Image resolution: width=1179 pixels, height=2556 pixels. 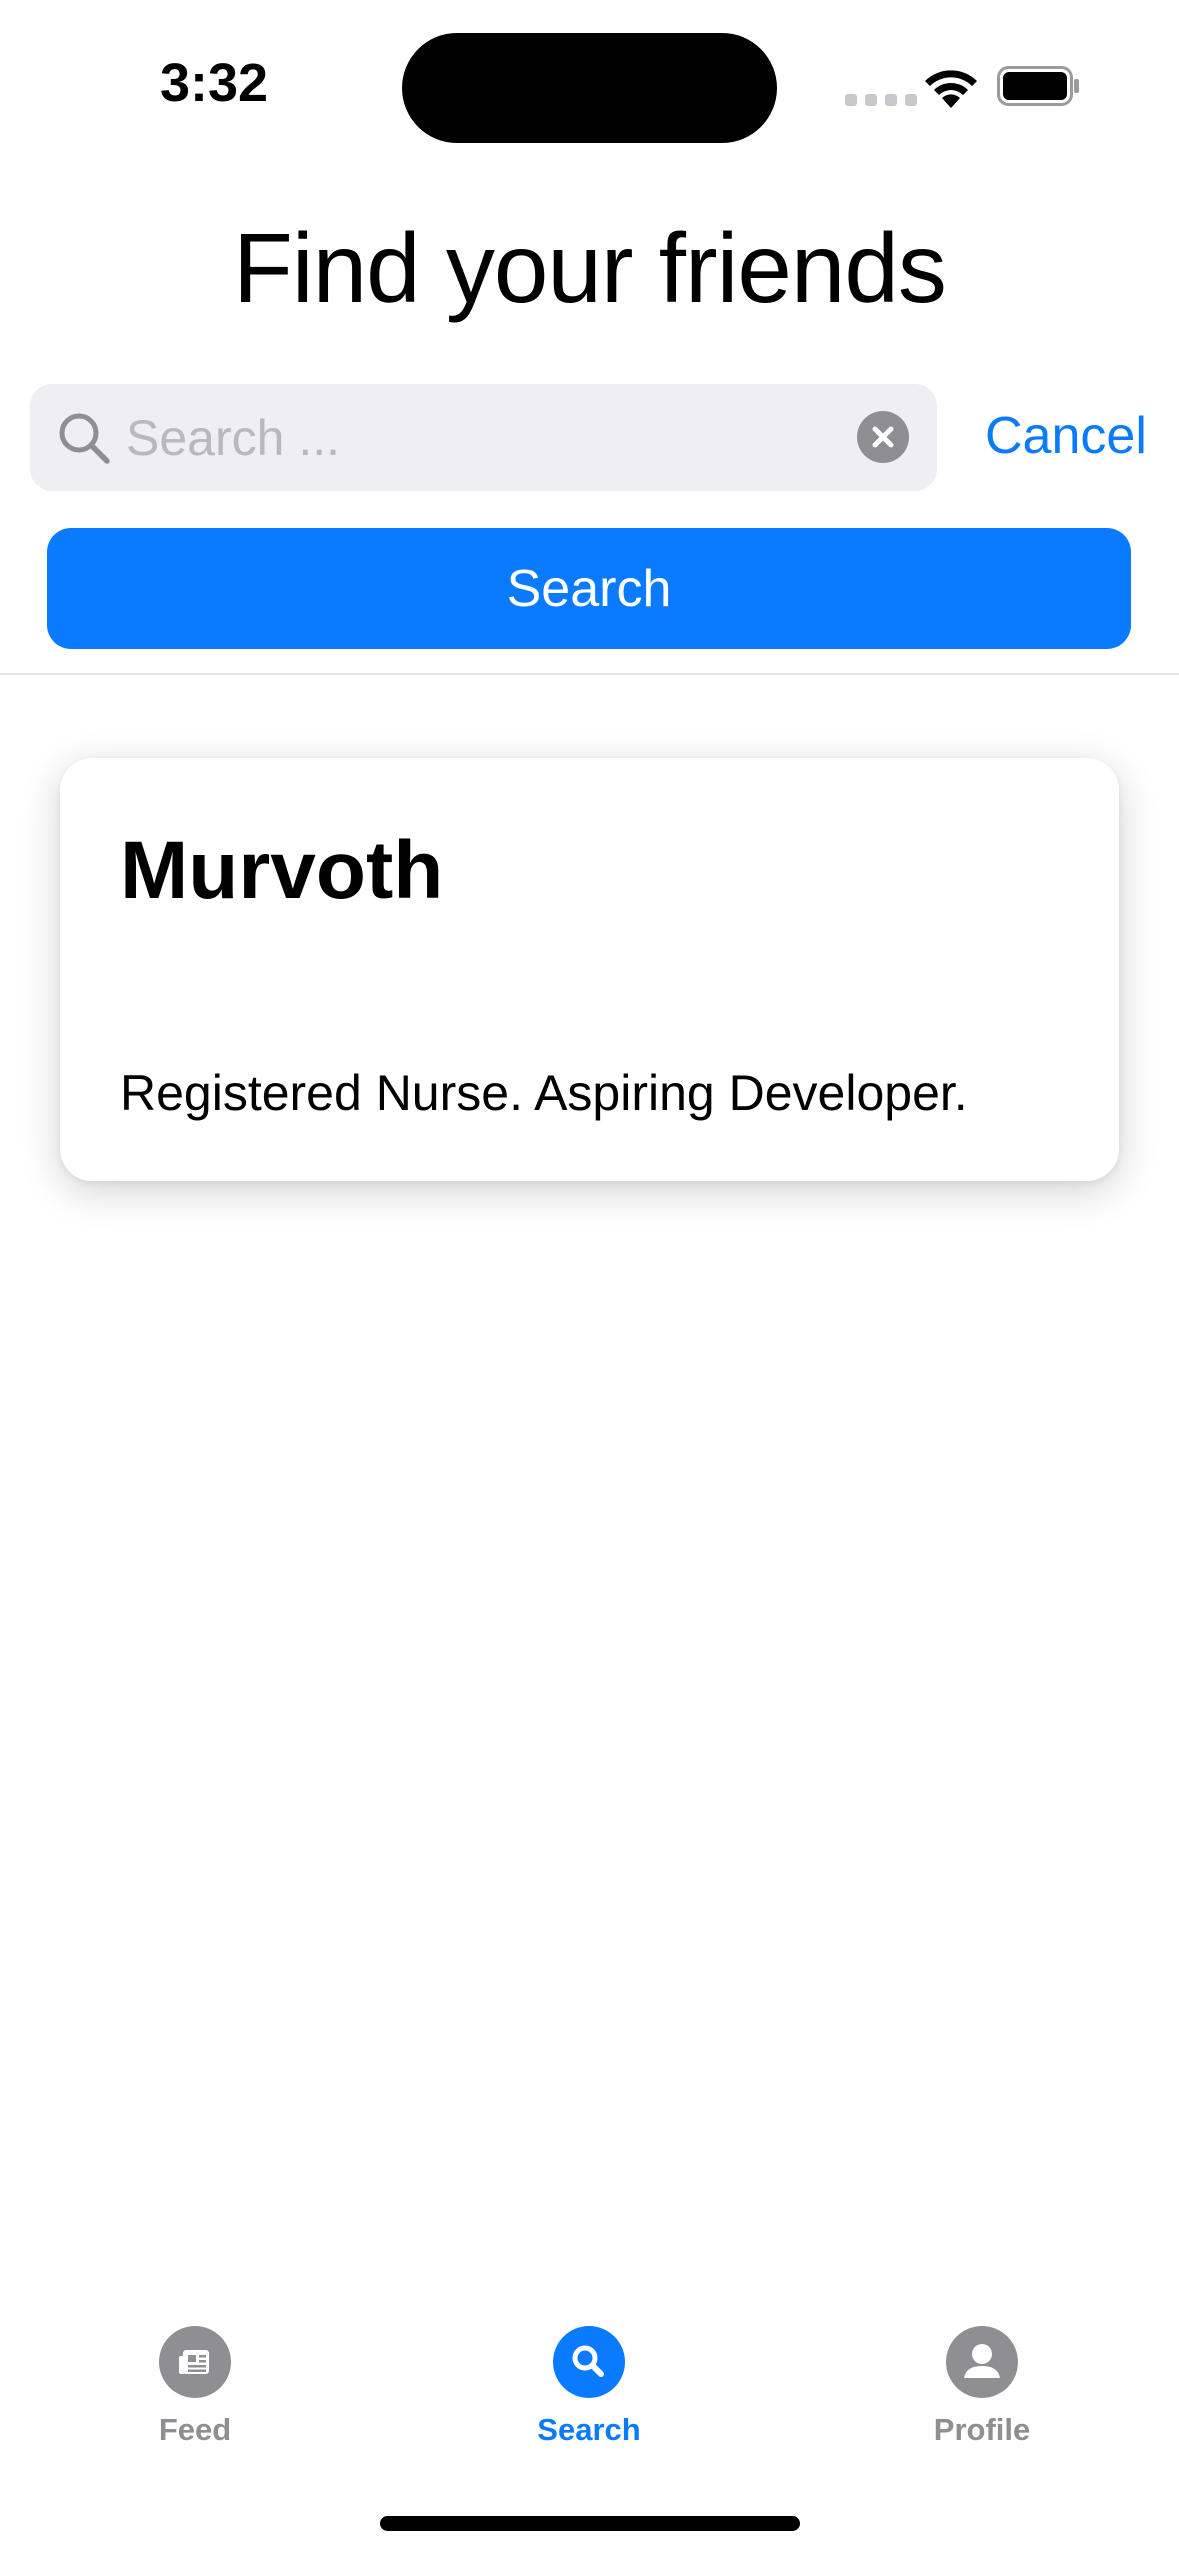 What do you see at coordinates (590, 268) in the screenshot?
I see `page-title: Find your friends` at bounding box center [590, 268].